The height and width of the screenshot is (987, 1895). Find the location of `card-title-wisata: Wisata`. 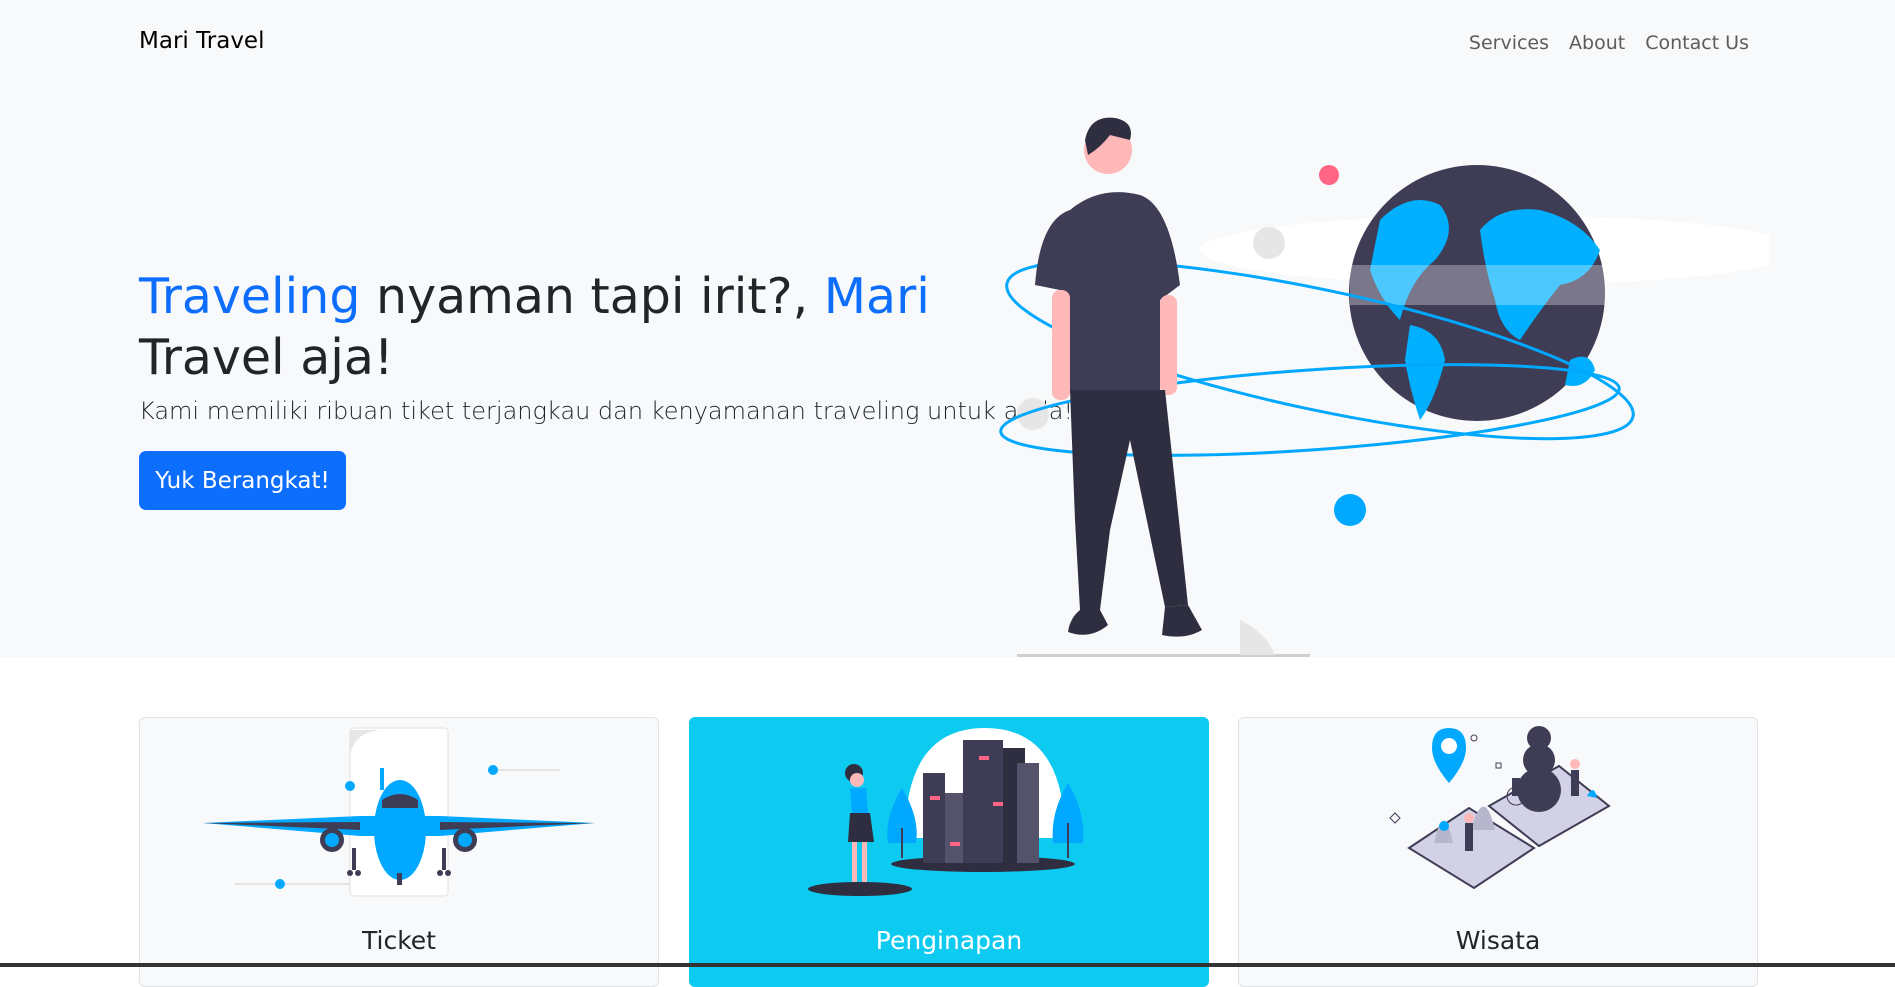

card-title-wisata: Wisata is located at coordinates (1498, 940).